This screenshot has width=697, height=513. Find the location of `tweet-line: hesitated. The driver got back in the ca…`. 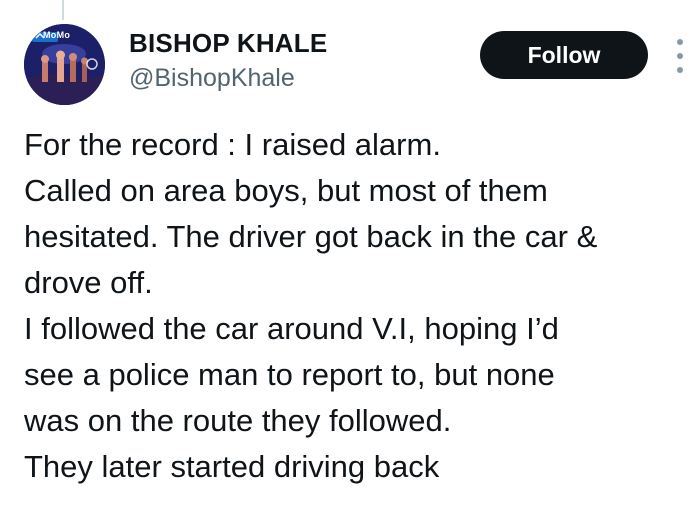

tweet-line: hesitated. The driver got back in the ca… is located at coordinates (311, 236).